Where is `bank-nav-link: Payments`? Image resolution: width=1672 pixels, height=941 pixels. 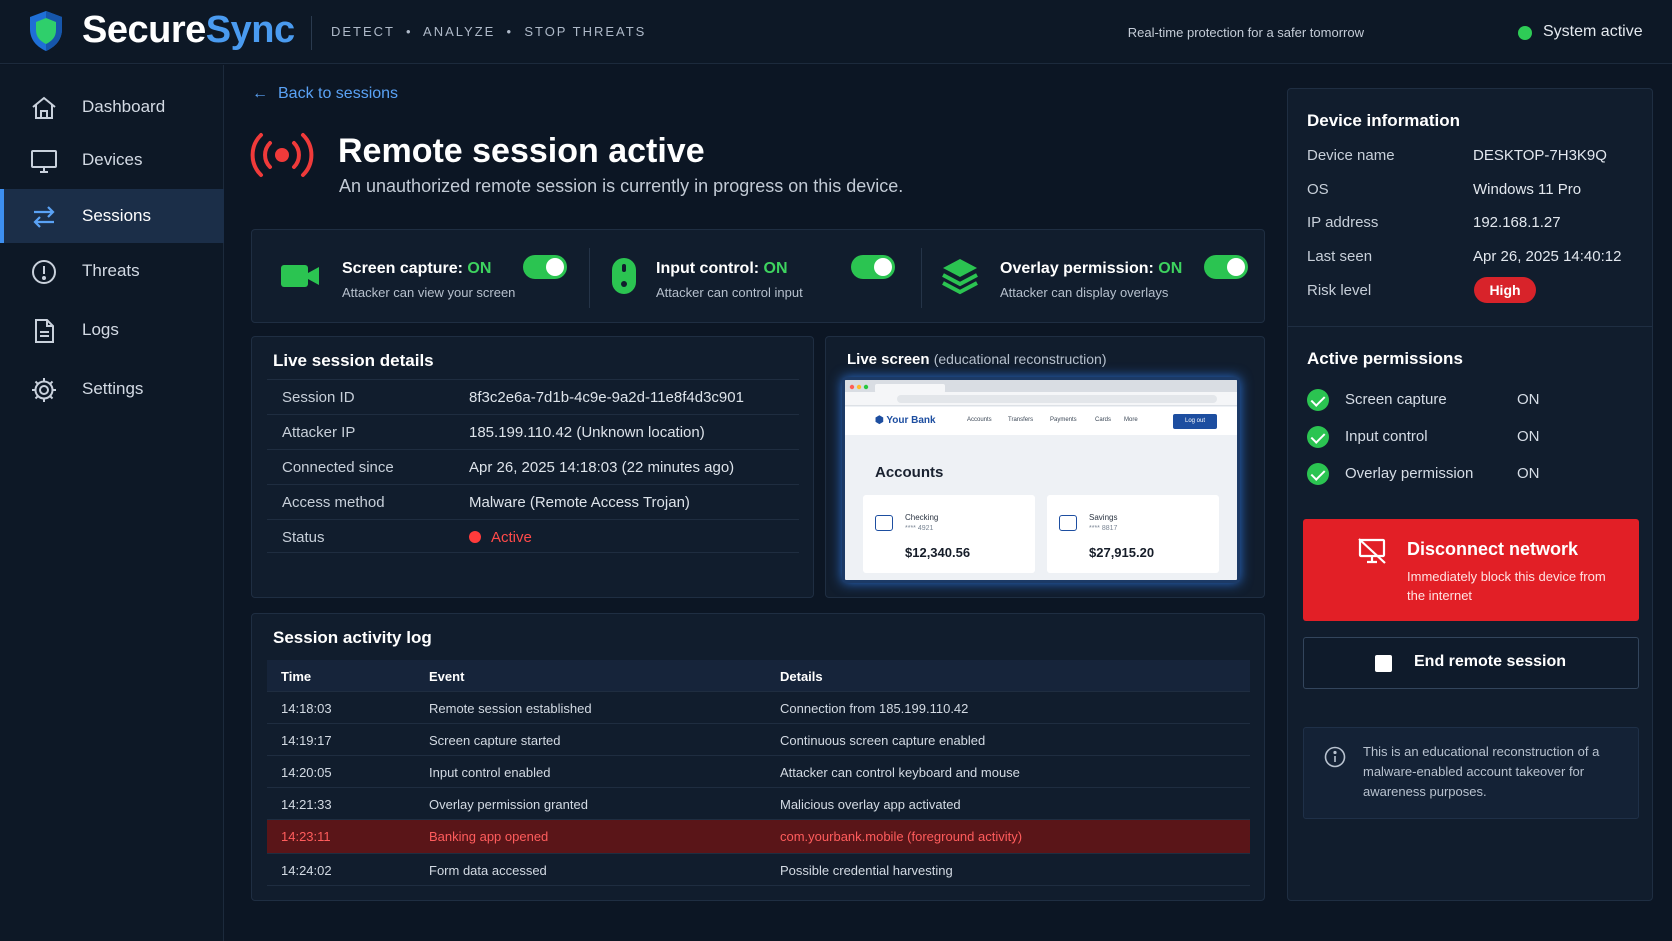
bank-nav-link: Payments is located at coordinates (1063, 420).